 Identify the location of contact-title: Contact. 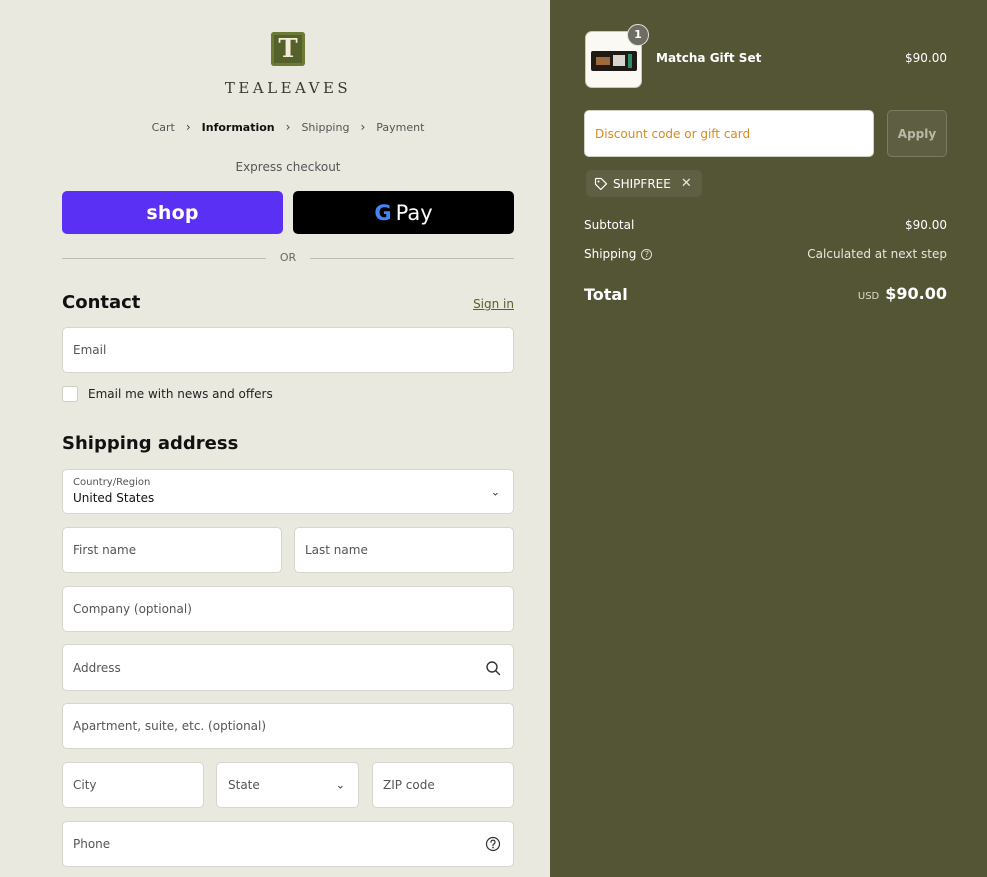
(101, 302).